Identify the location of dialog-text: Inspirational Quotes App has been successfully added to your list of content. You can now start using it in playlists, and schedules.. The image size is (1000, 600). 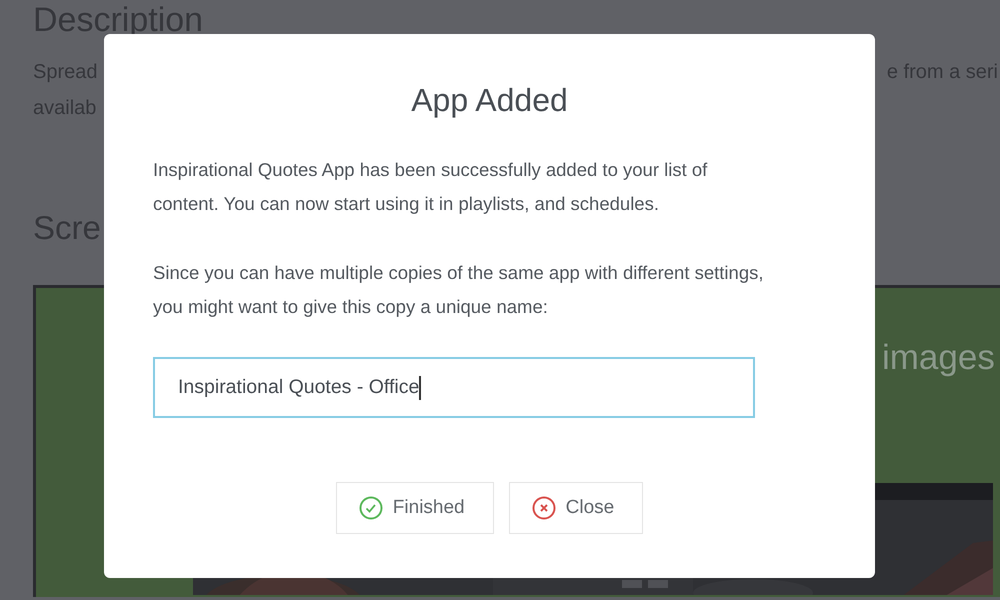
(430, 187).